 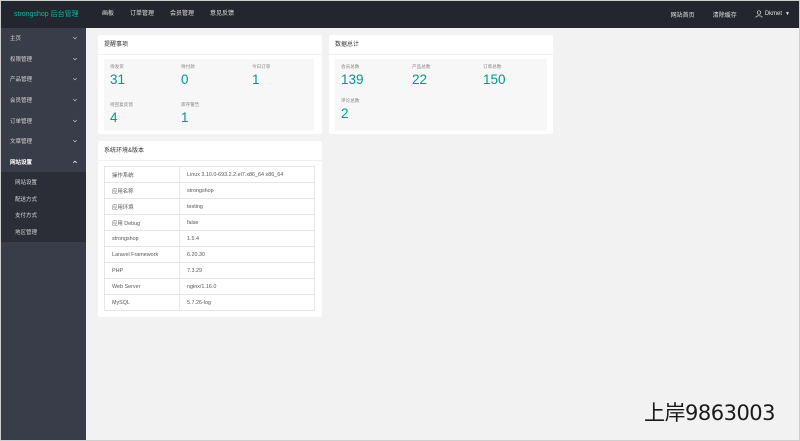 What do you see at coordinates (182, 14) in the screenshot?
I see `top-nav-members: 会员管理` at bounding box center [182, 14].